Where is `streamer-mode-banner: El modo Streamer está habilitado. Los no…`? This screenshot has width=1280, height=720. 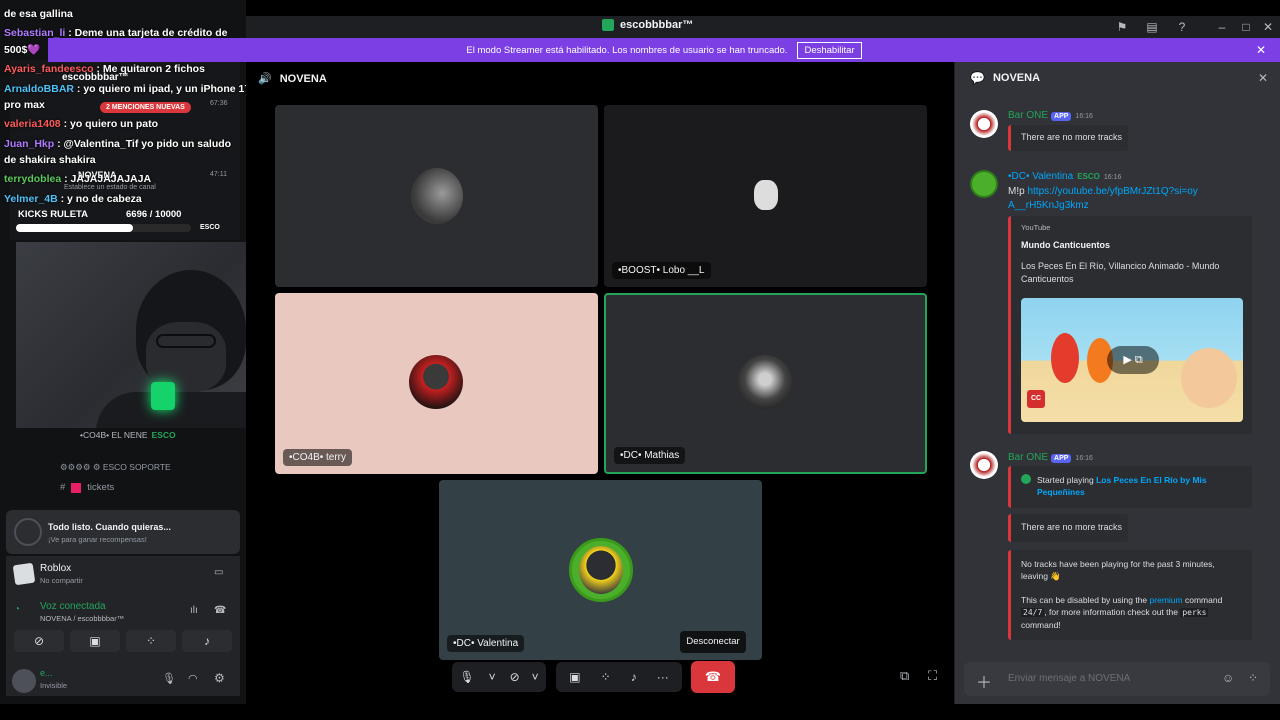
streamer-mode-banner: El modo Streamer está habilitado. Los no… is located at coordinates (664, 50).